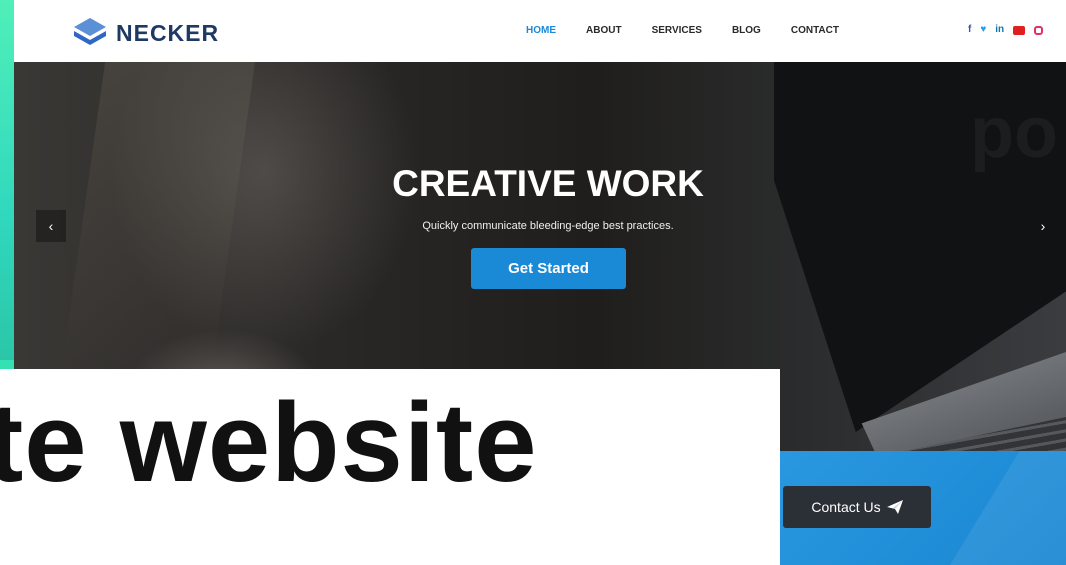 The image size is (1066, 565). Describe the element at coordinates (1014, 133) in the screenshot. I see `laptop-screen-text: po` at that location.